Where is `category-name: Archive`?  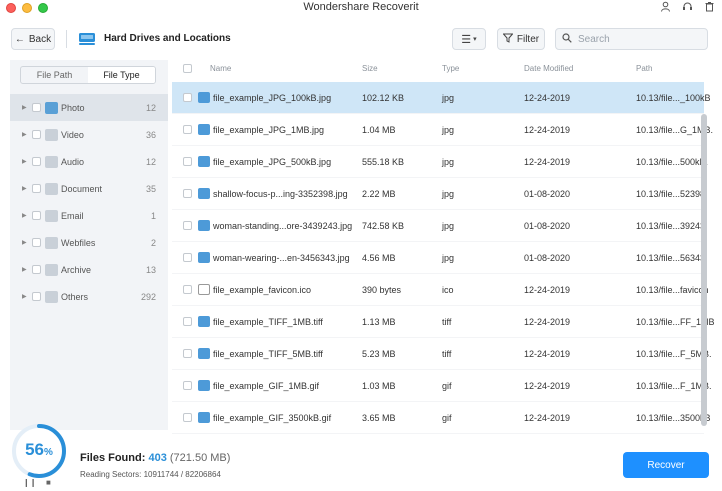 category-name: Archive is located at coordinates (76, 269).